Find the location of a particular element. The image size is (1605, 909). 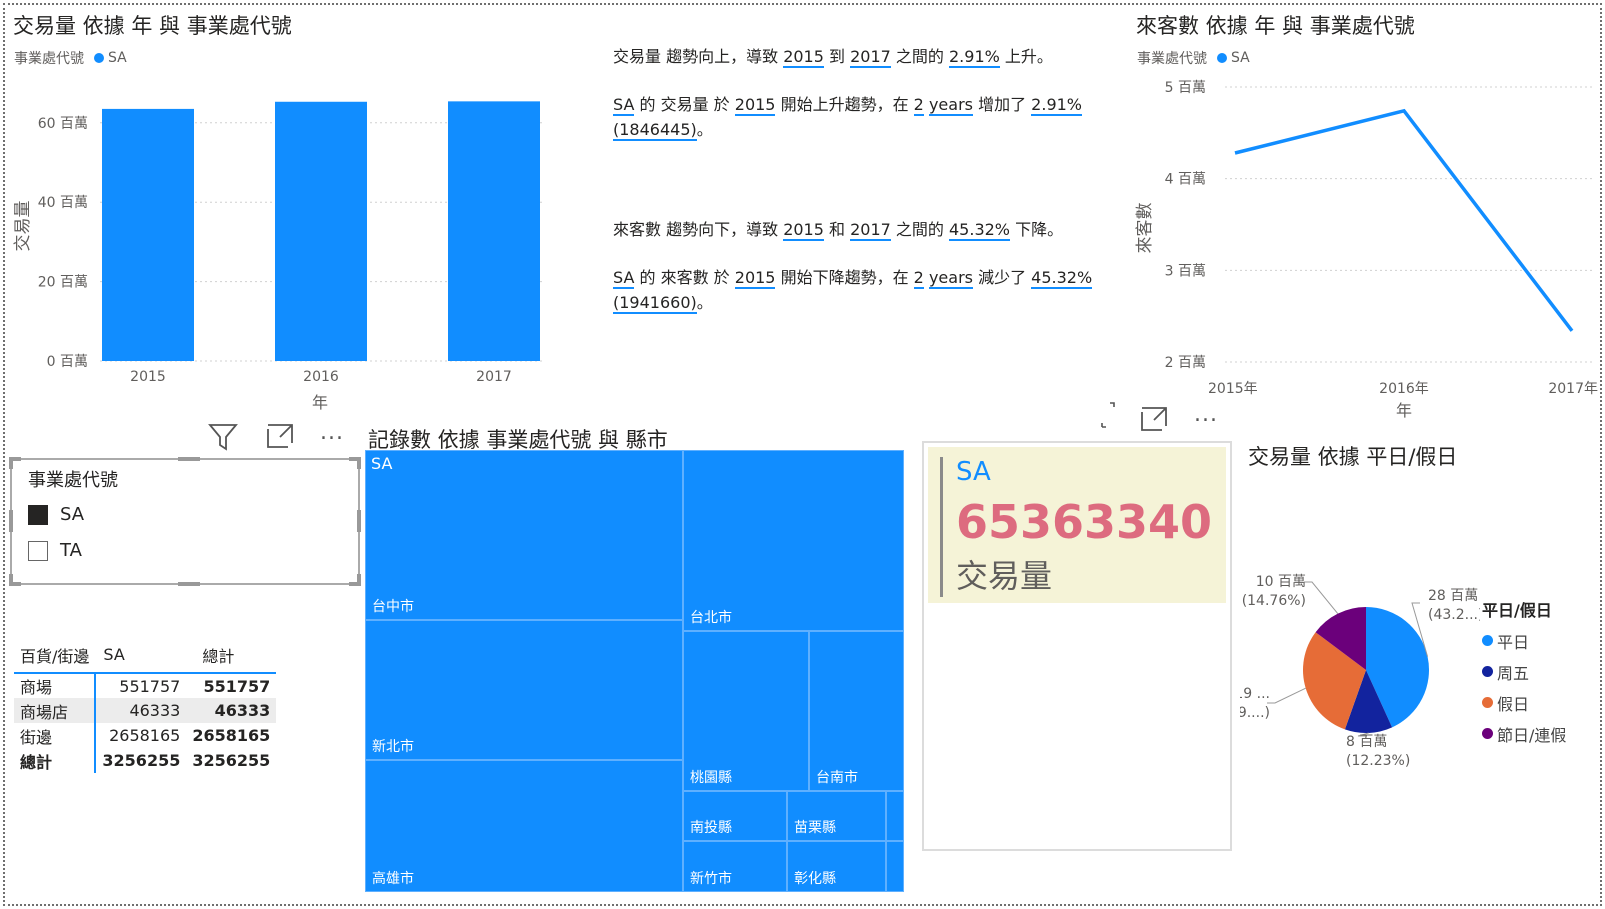

x-tick-label: 2017 is located at coordinates (494, 377).